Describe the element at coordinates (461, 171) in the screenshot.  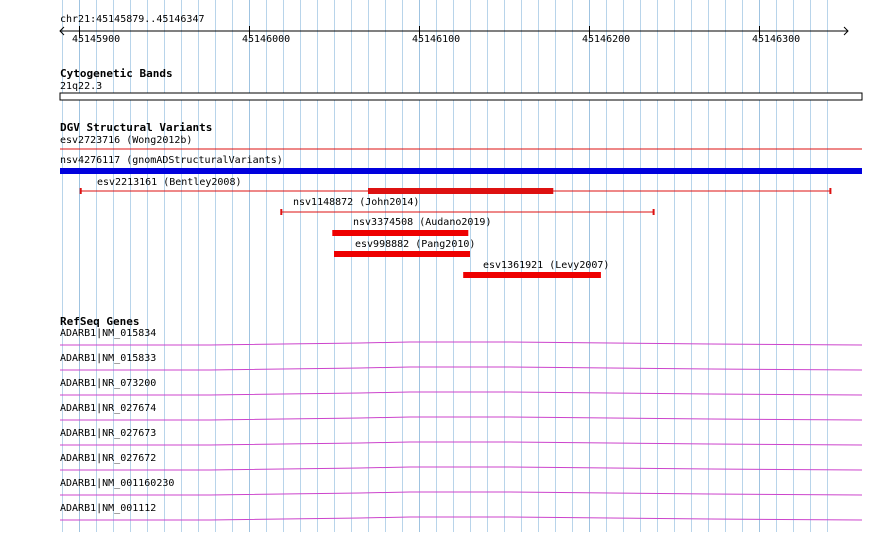
I see `dgv-feature-bar` at that location.